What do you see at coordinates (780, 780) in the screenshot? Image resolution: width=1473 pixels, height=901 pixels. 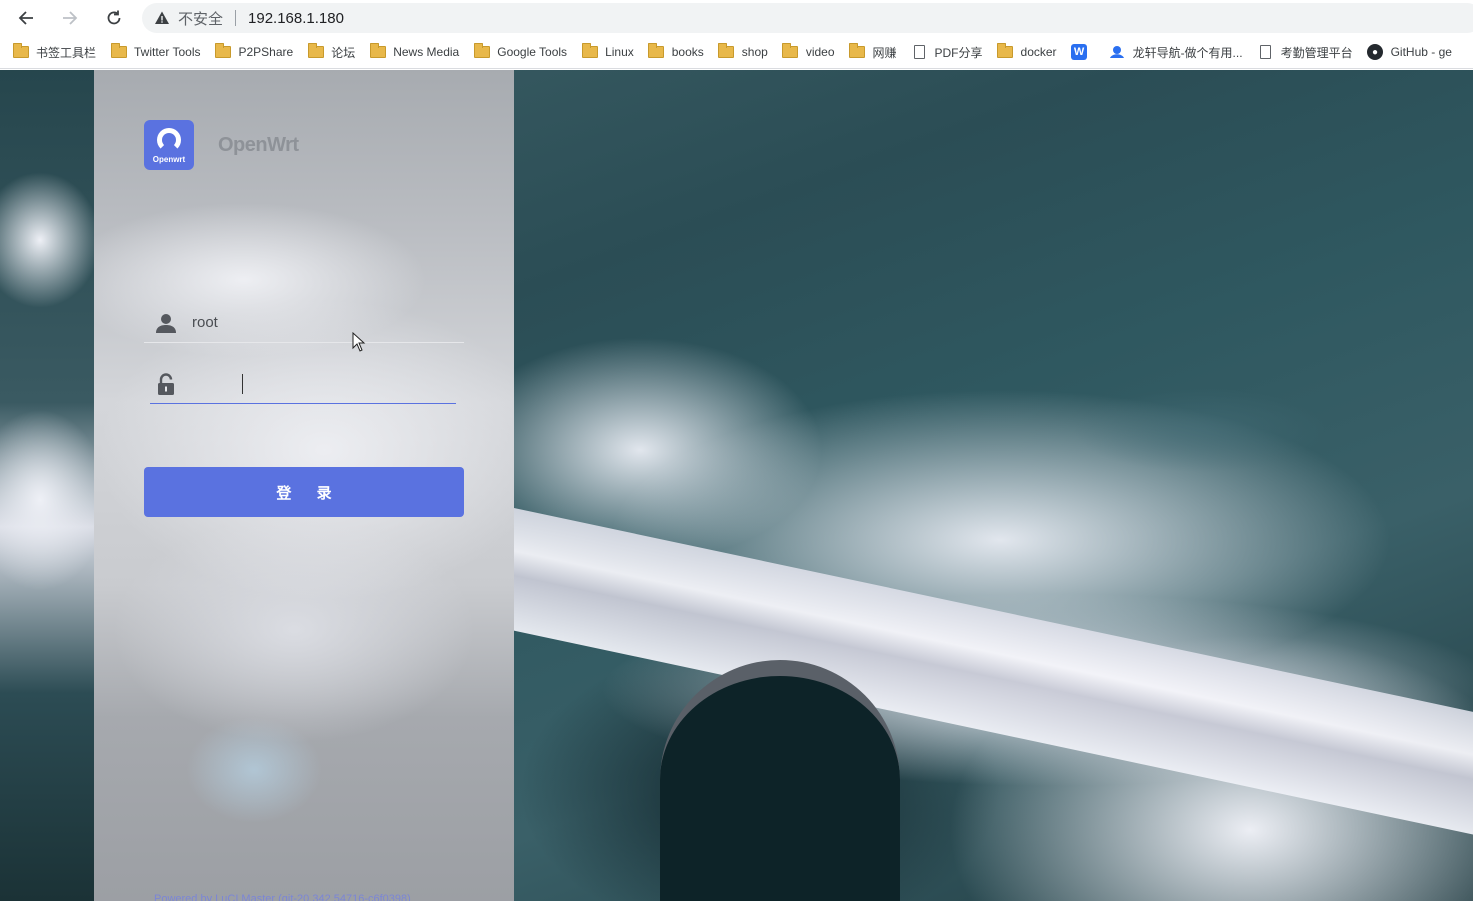 I see `background-bridge` at bounding box center [780, 780].